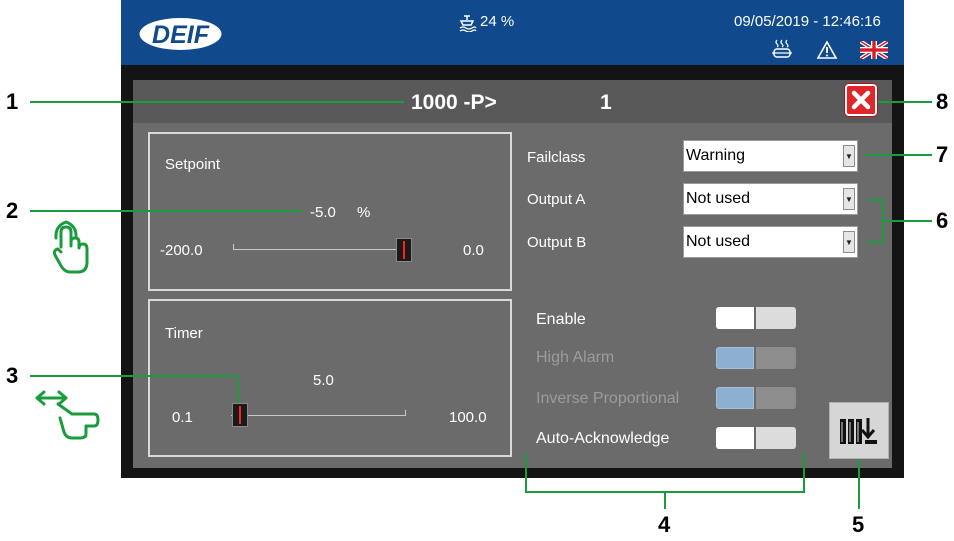 This screenshot has width=954, height=541. I want to click on callout-1: 1, so click(12, 101).